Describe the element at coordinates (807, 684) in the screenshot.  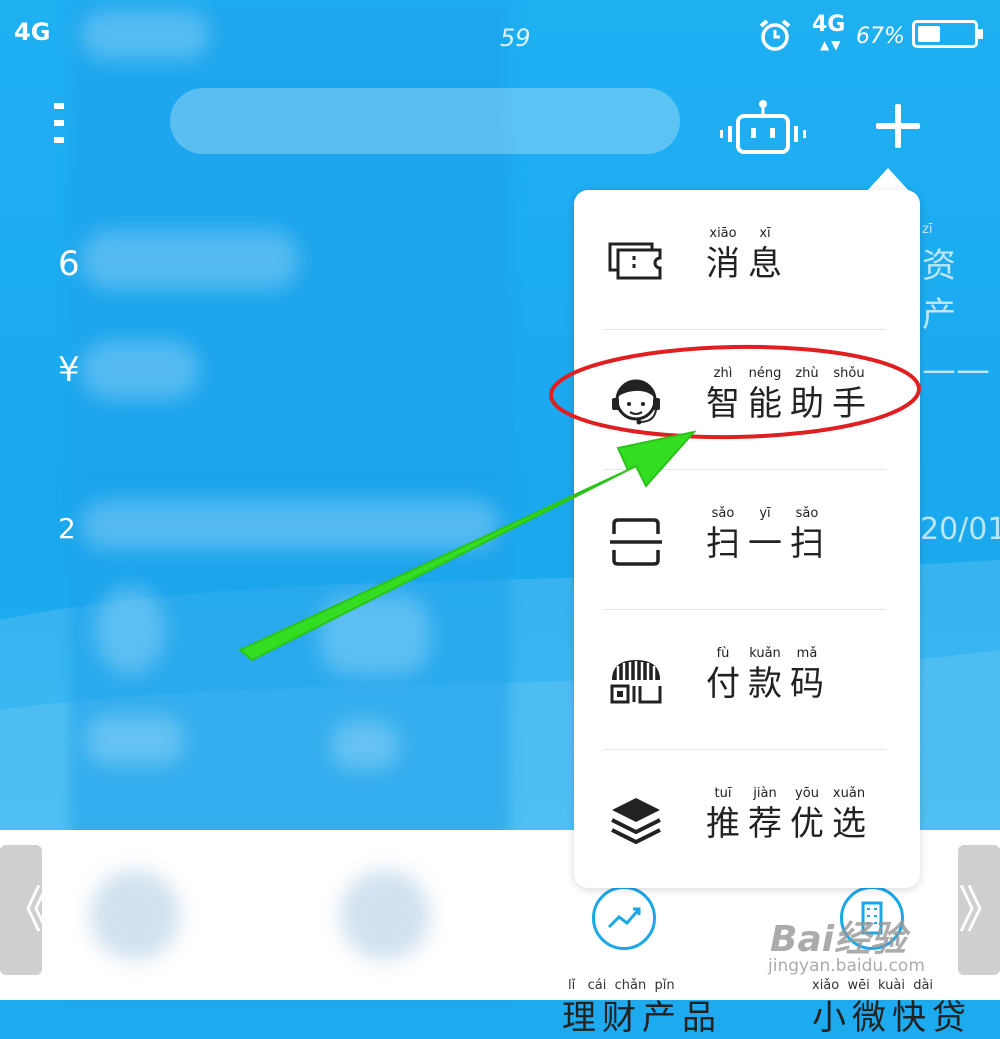
I see `hanzi: 码` at that location.